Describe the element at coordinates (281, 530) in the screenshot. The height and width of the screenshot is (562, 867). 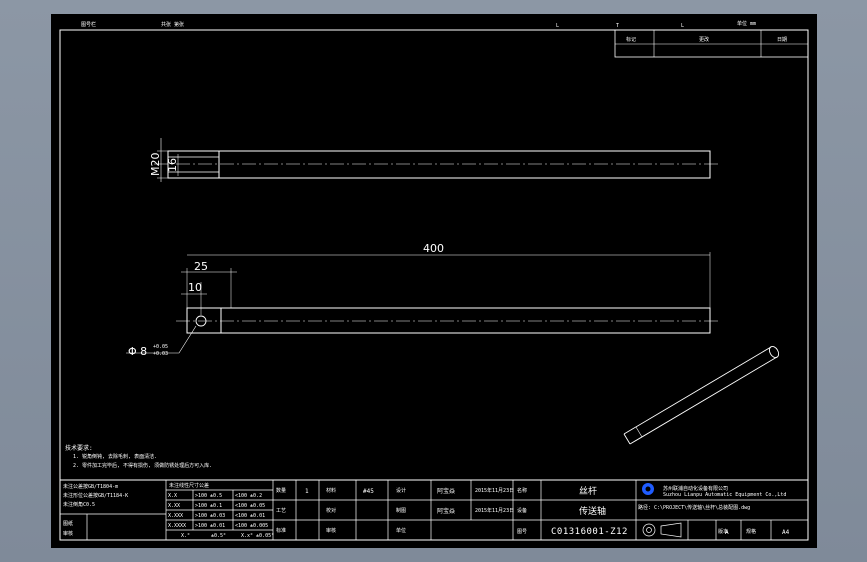
I see `std-label: 标准` at that location.